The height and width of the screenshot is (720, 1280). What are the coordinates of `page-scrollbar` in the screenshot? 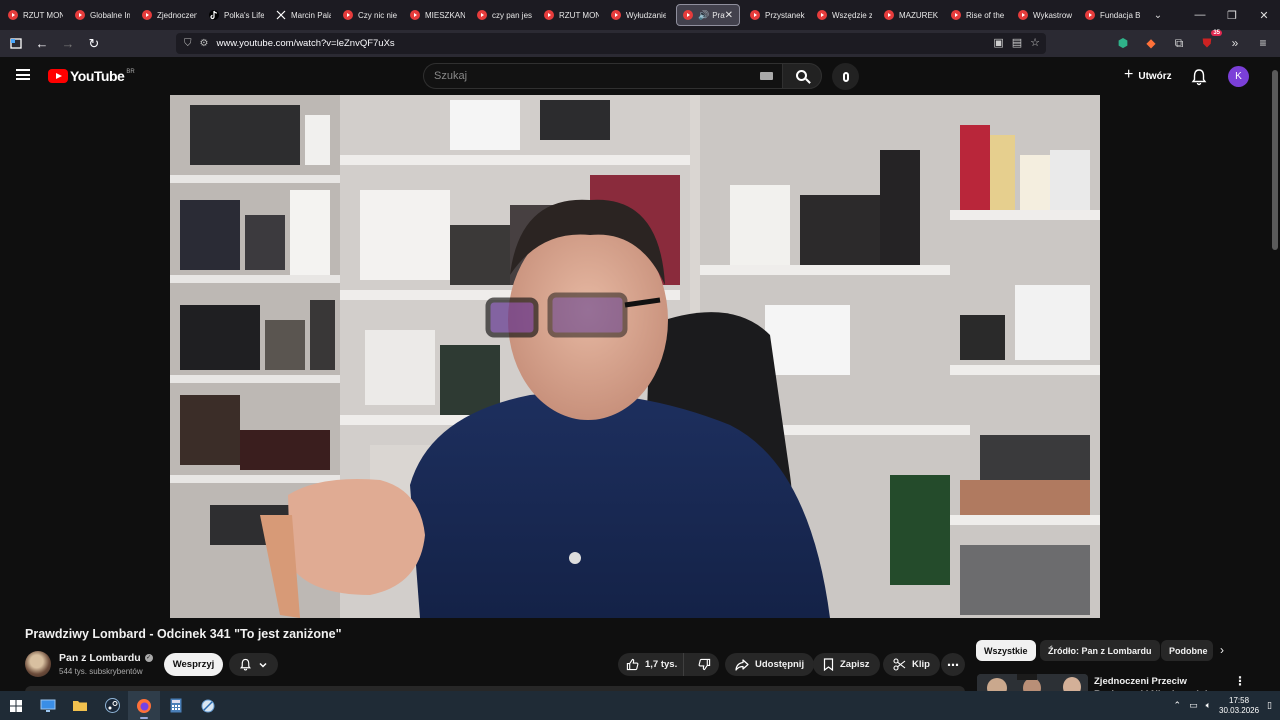 It's located at (1275, 374).